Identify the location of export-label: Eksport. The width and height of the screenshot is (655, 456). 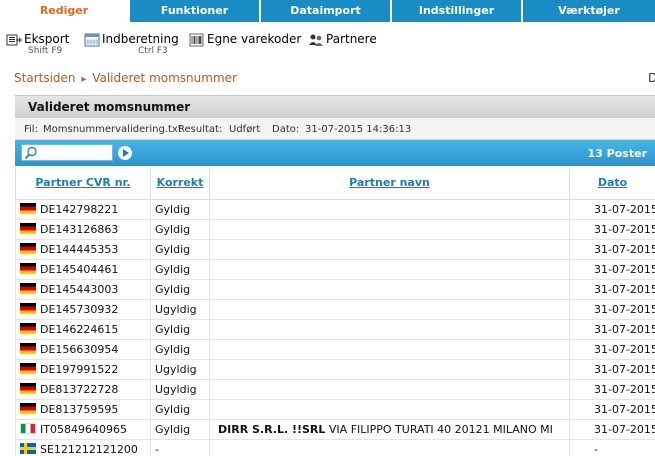
(47, 39).